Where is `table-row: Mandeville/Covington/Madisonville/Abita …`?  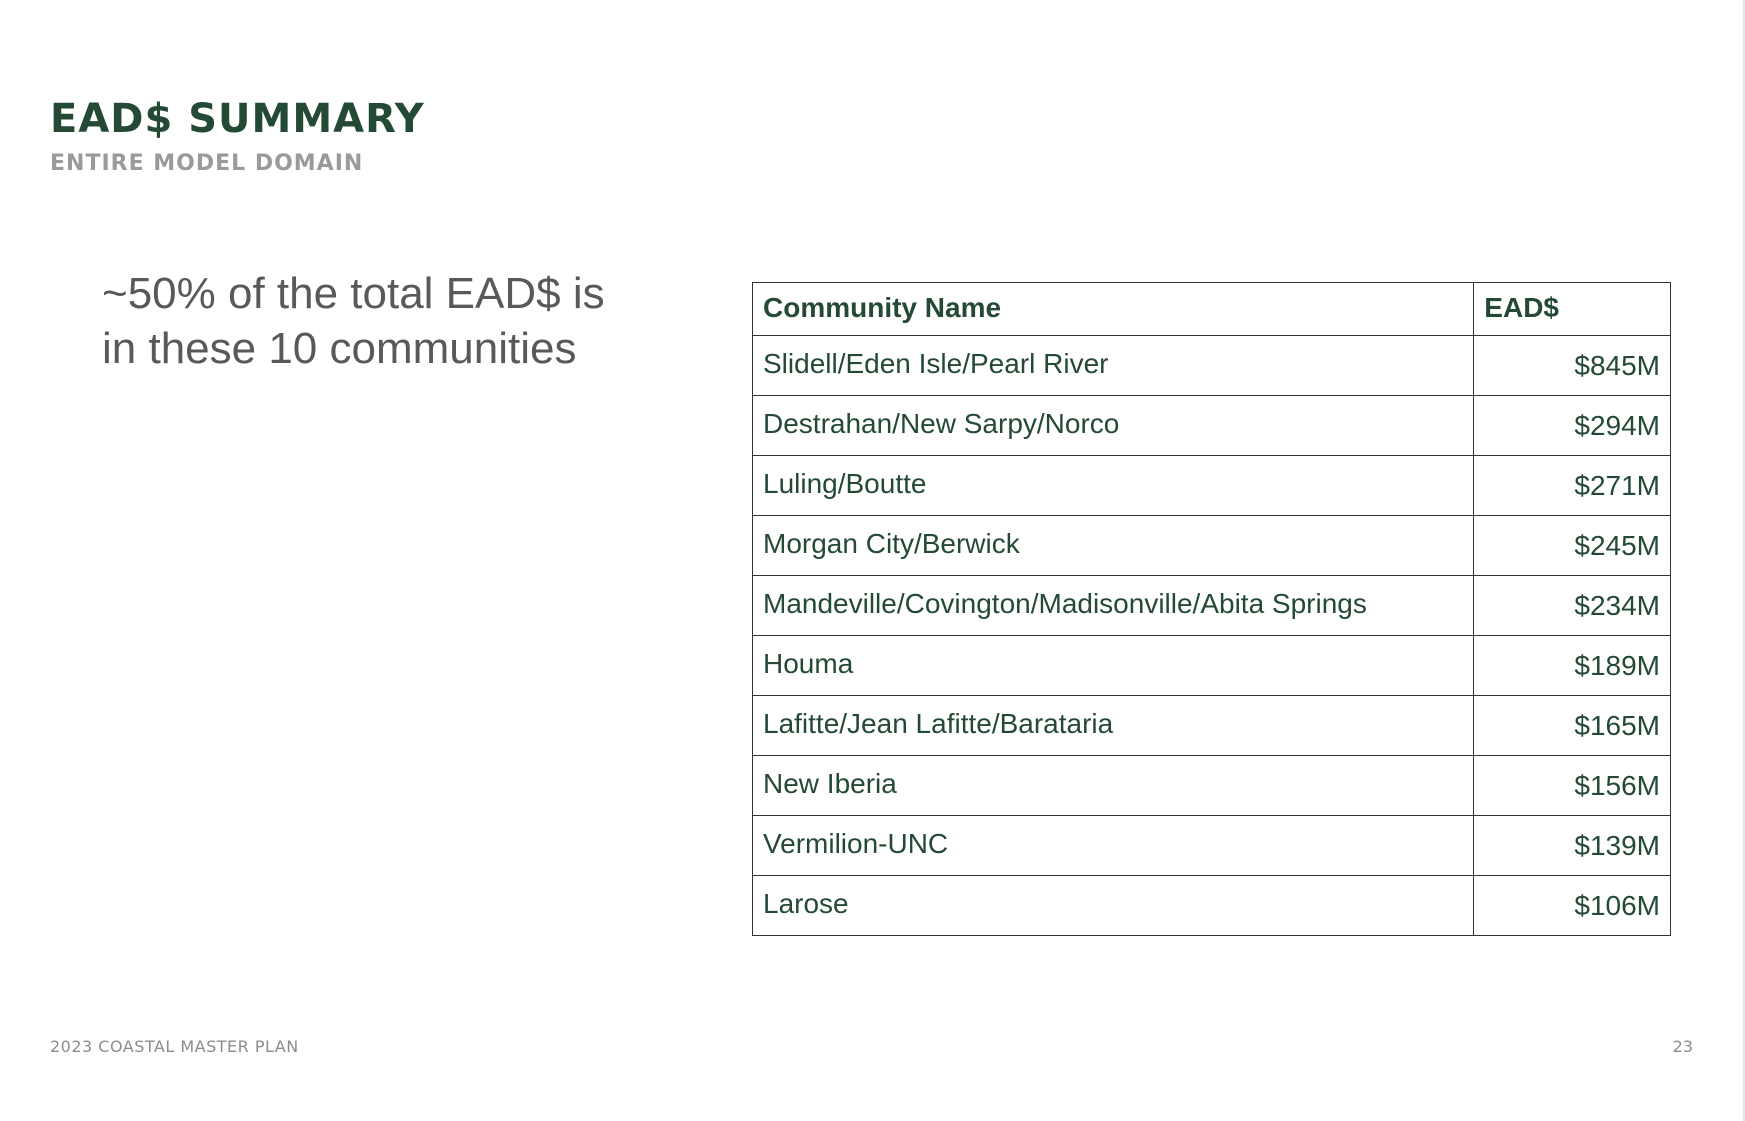 table-row: Mandeville/Covington/Madisonville/Abita … is located at coordinates (1211, 605).